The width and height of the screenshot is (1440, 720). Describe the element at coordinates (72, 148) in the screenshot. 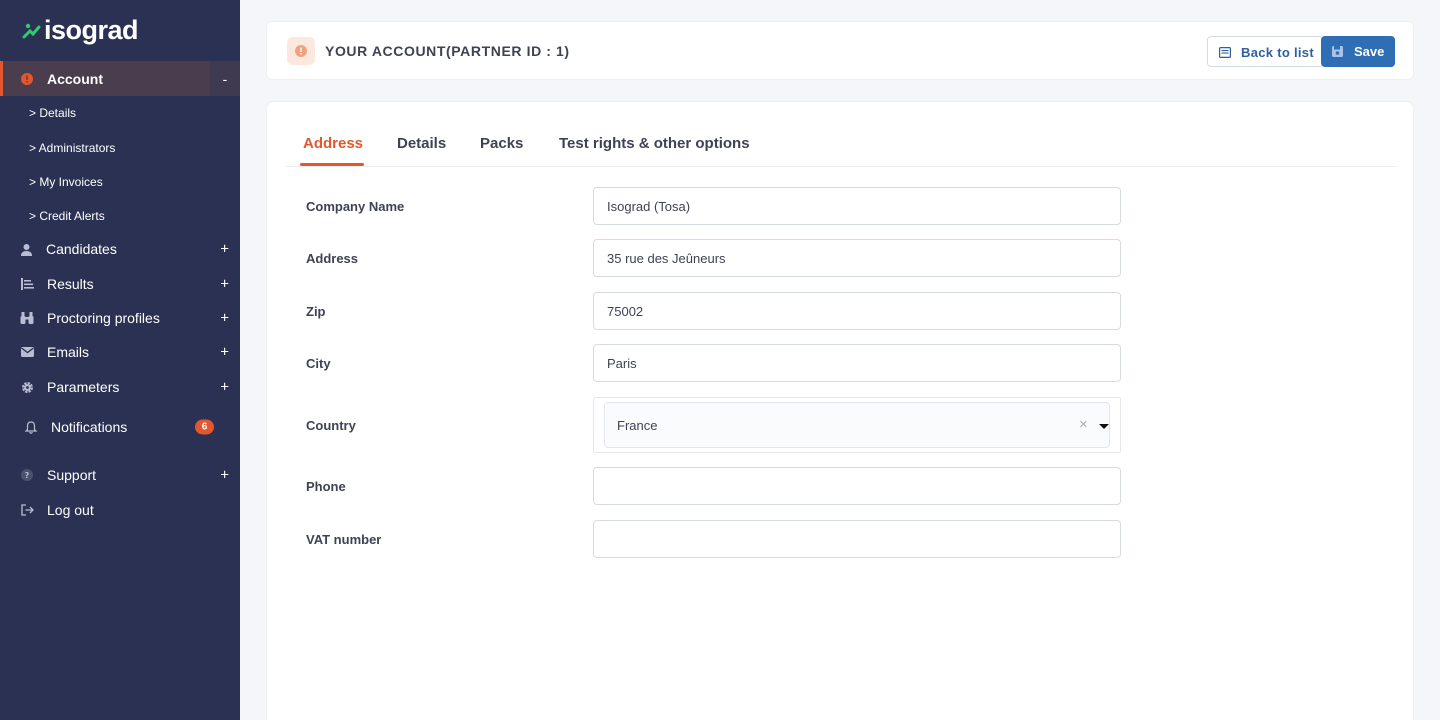

I see `subitem-administrators: > Administrators` at that location.